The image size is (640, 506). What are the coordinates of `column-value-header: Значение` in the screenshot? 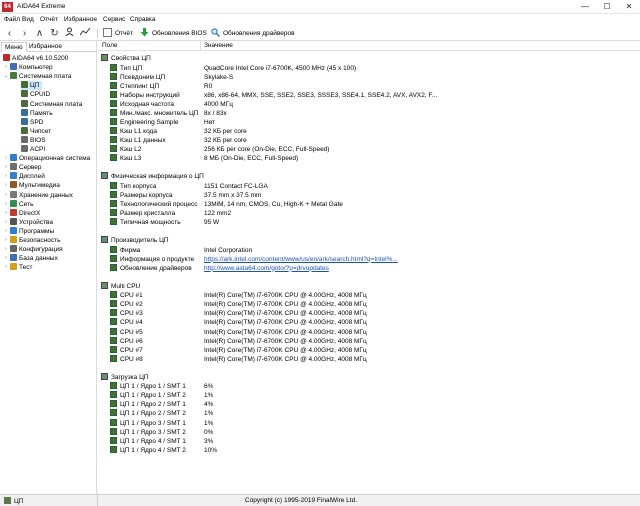 It's located at (218, 45).